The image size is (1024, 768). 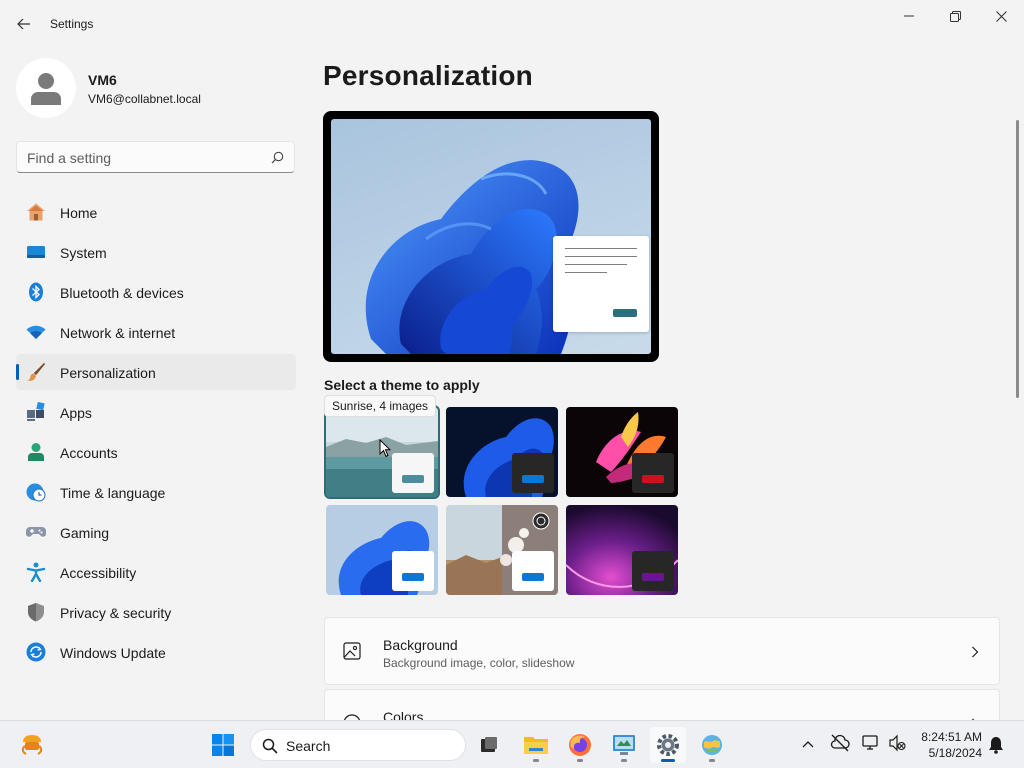 I want to click on title-bar: Settings, so click(x=512, y=24).